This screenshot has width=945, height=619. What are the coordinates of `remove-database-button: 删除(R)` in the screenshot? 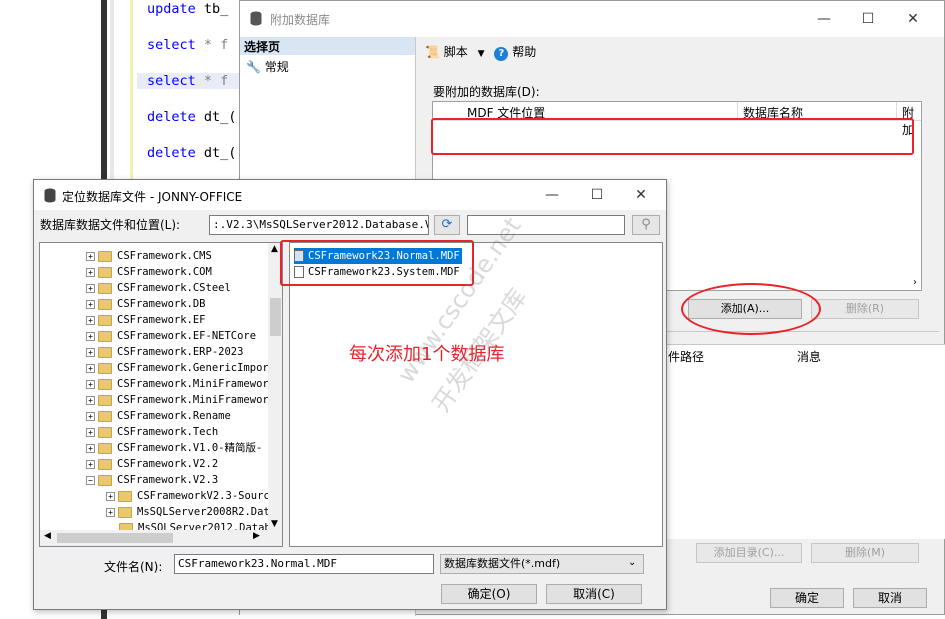 It's located at (865, 309).